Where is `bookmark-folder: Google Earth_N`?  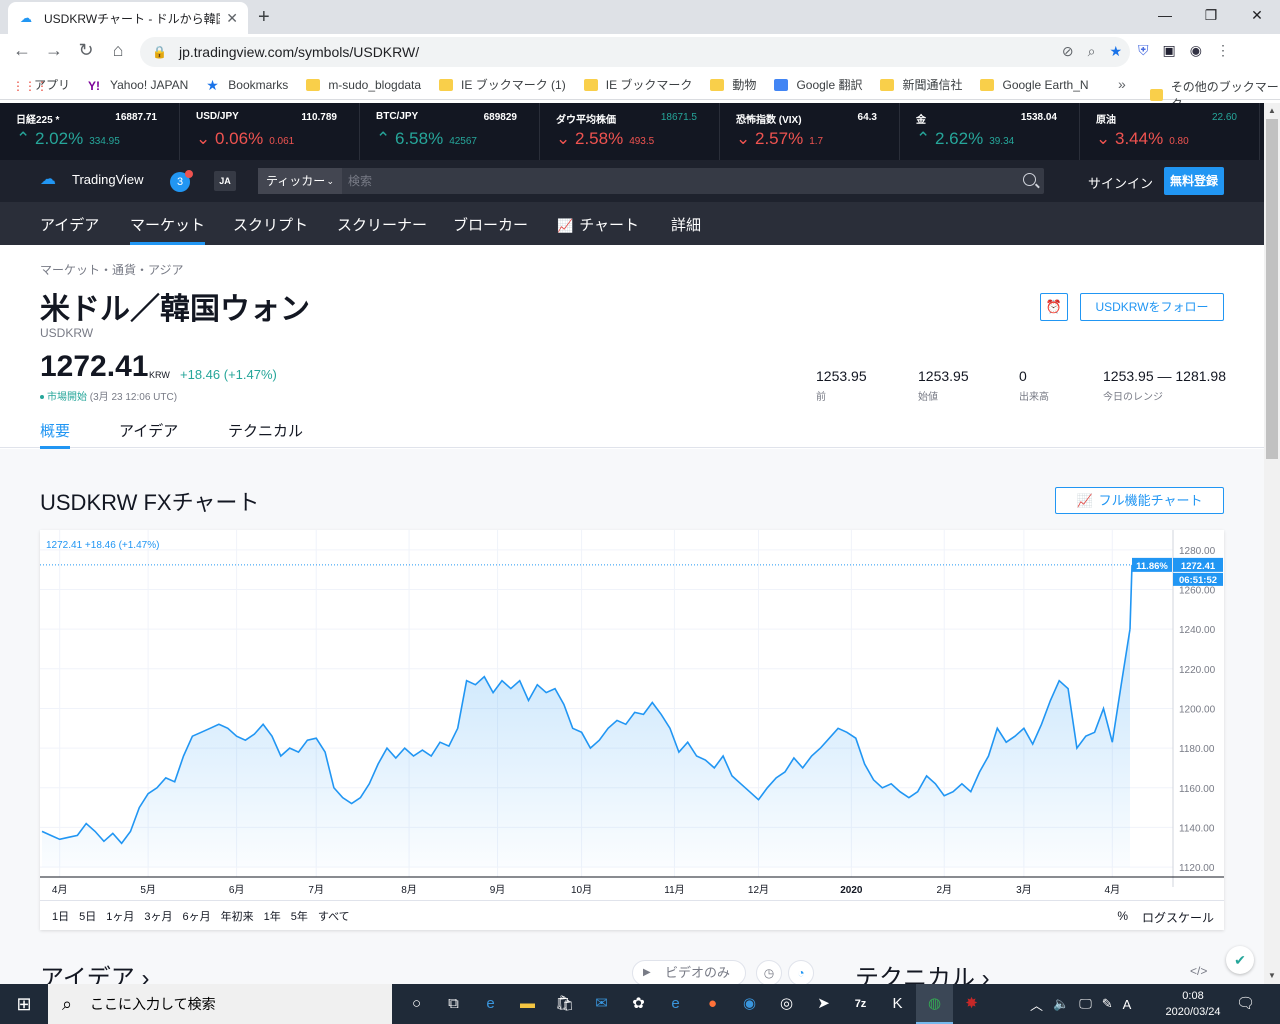 bookmark-folder: Google Earth_N is located at coordinates (1034, 85).